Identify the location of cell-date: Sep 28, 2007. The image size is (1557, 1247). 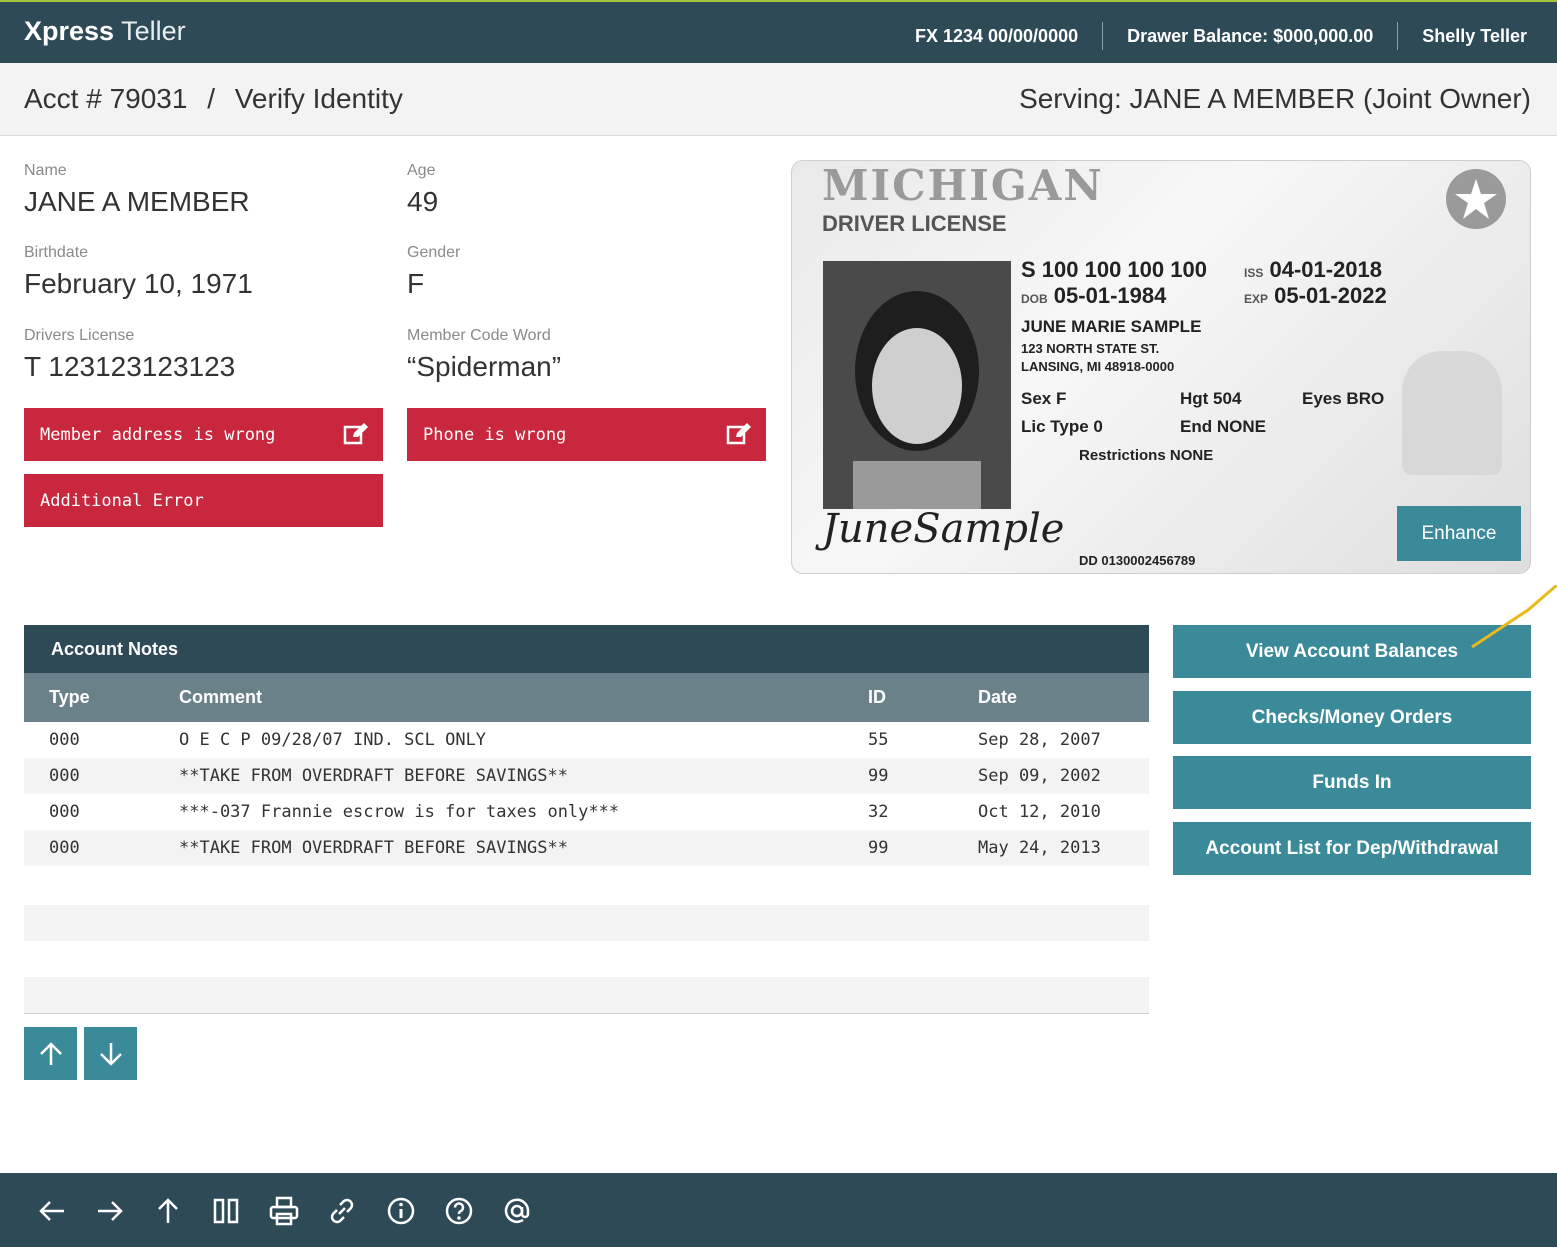
(1039, 740).